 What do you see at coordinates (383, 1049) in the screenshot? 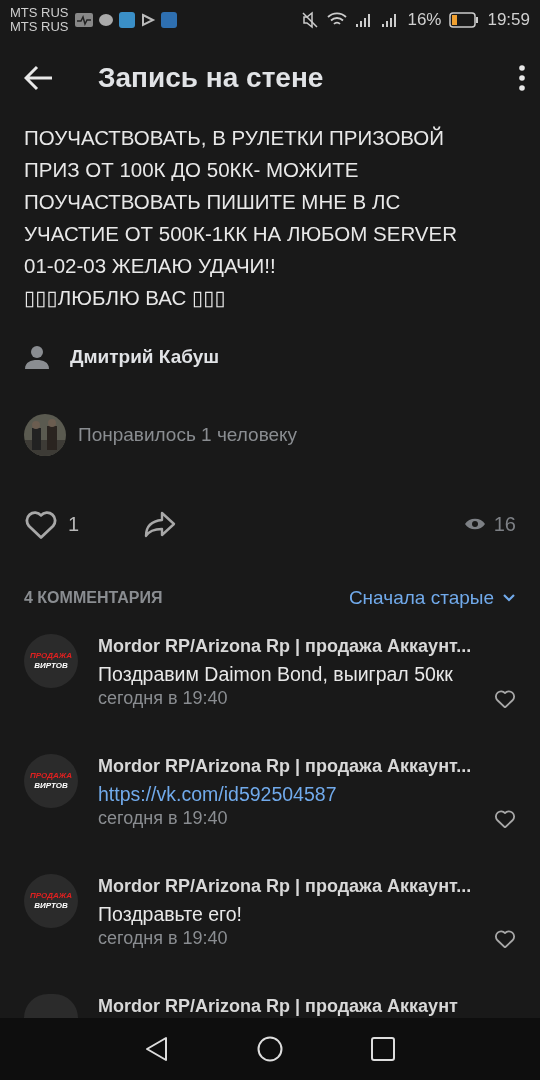
I see `recents-nav-button` at bounding box center [383, 1049].